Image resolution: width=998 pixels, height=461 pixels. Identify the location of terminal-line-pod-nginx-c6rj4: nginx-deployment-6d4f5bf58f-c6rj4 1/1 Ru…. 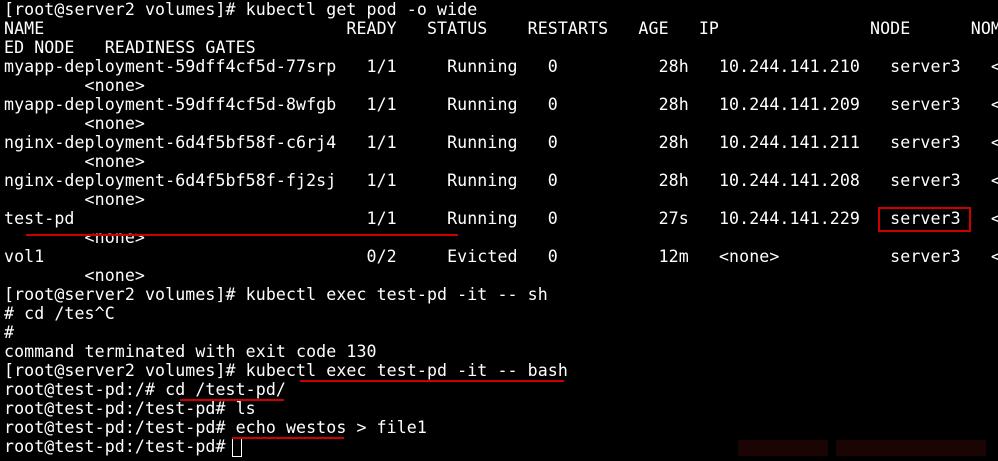
(501, 142).